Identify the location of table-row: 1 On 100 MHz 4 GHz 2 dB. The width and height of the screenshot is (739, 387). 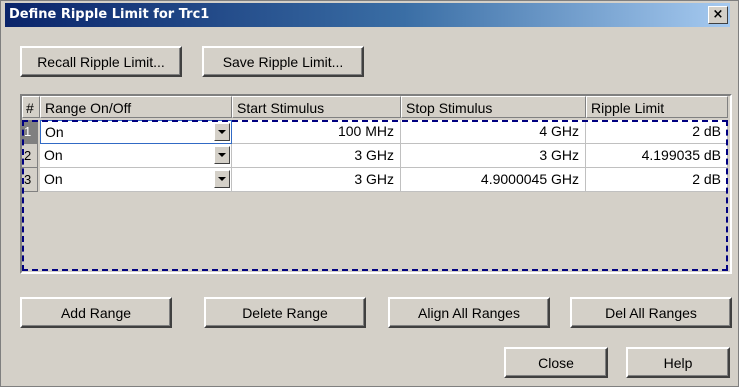
(375, 132).